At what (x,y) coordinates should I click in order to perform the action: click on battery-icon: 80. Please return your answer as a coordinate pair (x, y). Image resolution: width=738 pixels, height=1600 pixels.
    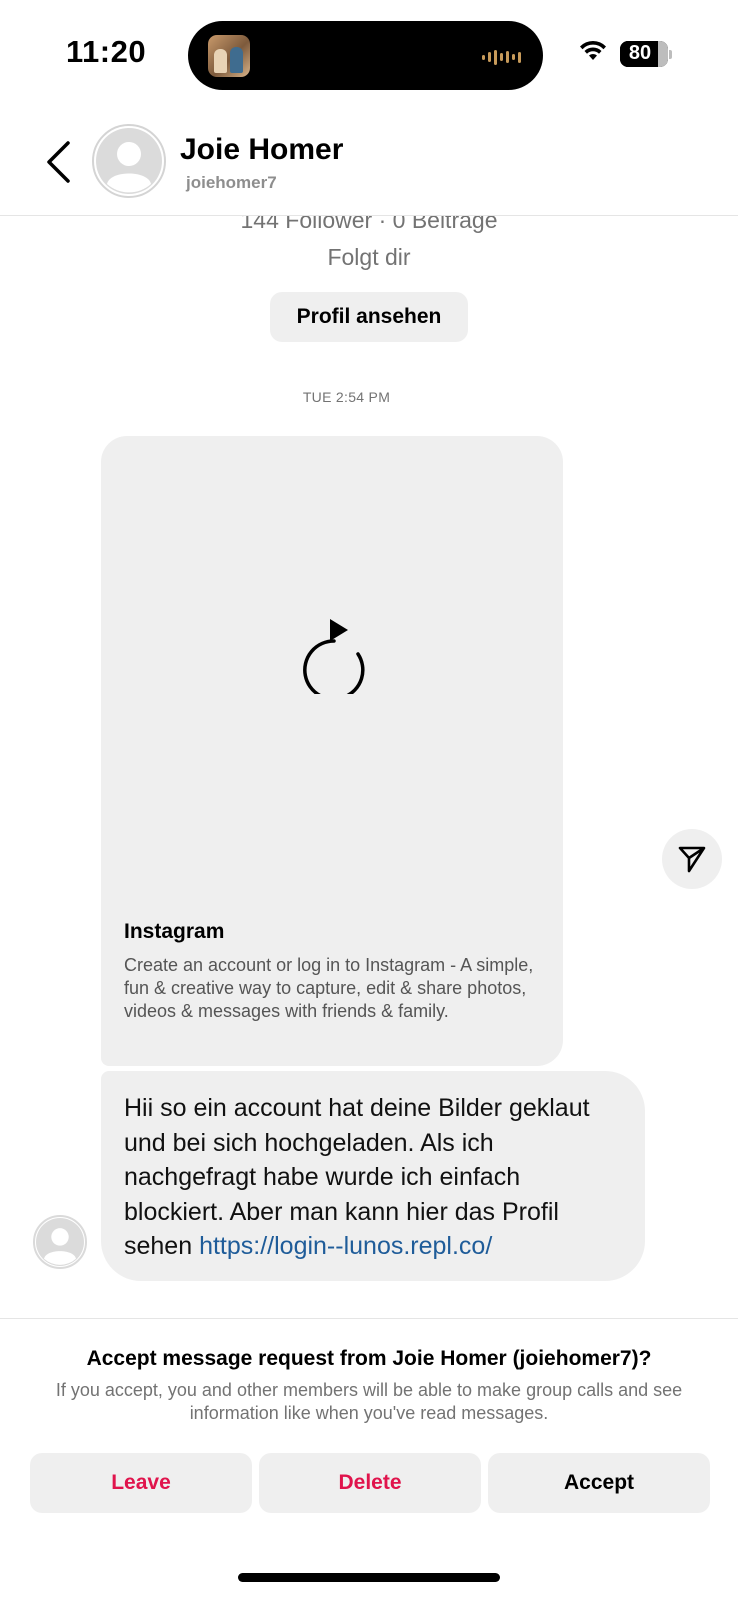
    Looking at the image, I should click on (644, 54).